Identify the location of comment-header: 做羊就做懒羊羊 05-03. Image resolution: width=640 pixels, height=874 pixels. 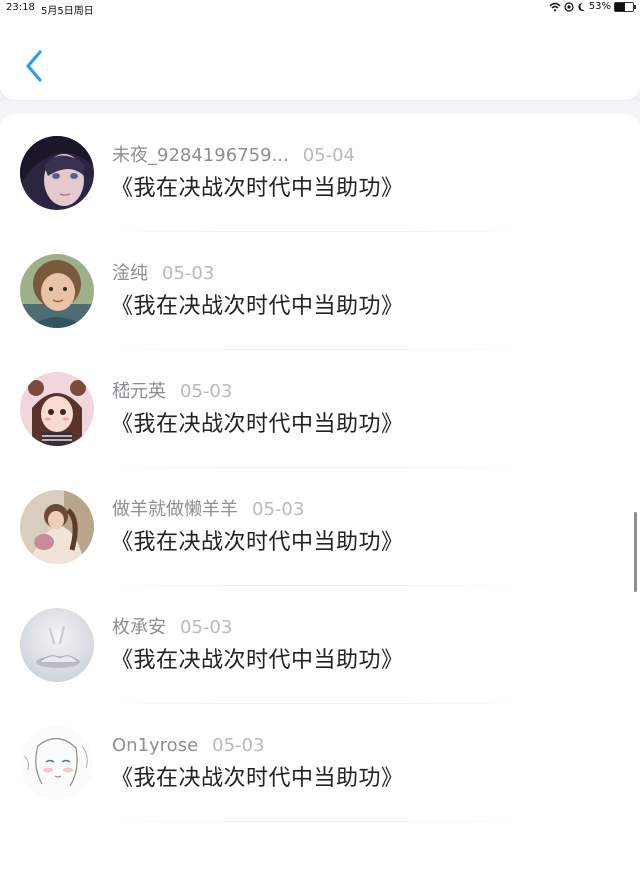
(208, 510).